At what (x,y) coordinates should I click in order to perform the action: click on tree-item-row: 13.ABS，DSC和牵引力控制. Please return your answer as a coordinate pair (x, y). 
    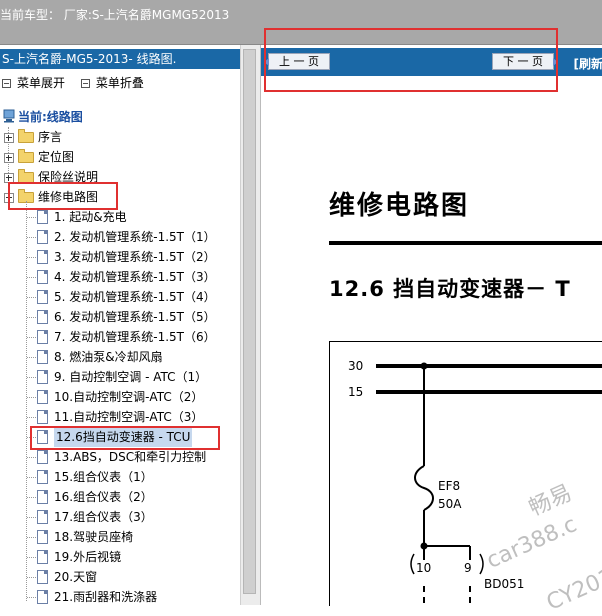
    Looking at the image, I should click on (120, 457).